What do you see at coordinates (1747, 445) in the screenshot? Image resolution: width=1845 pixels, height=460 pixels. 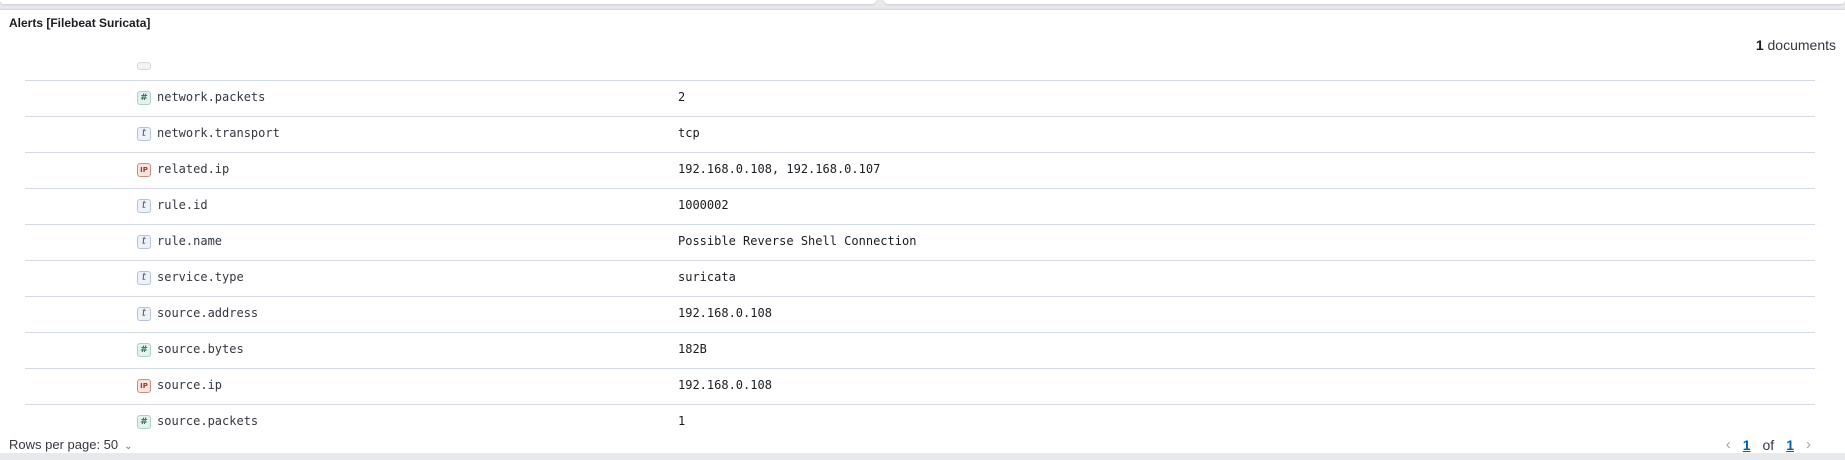 I see `current-page-link: 1` at bounding box center [1747, 445].